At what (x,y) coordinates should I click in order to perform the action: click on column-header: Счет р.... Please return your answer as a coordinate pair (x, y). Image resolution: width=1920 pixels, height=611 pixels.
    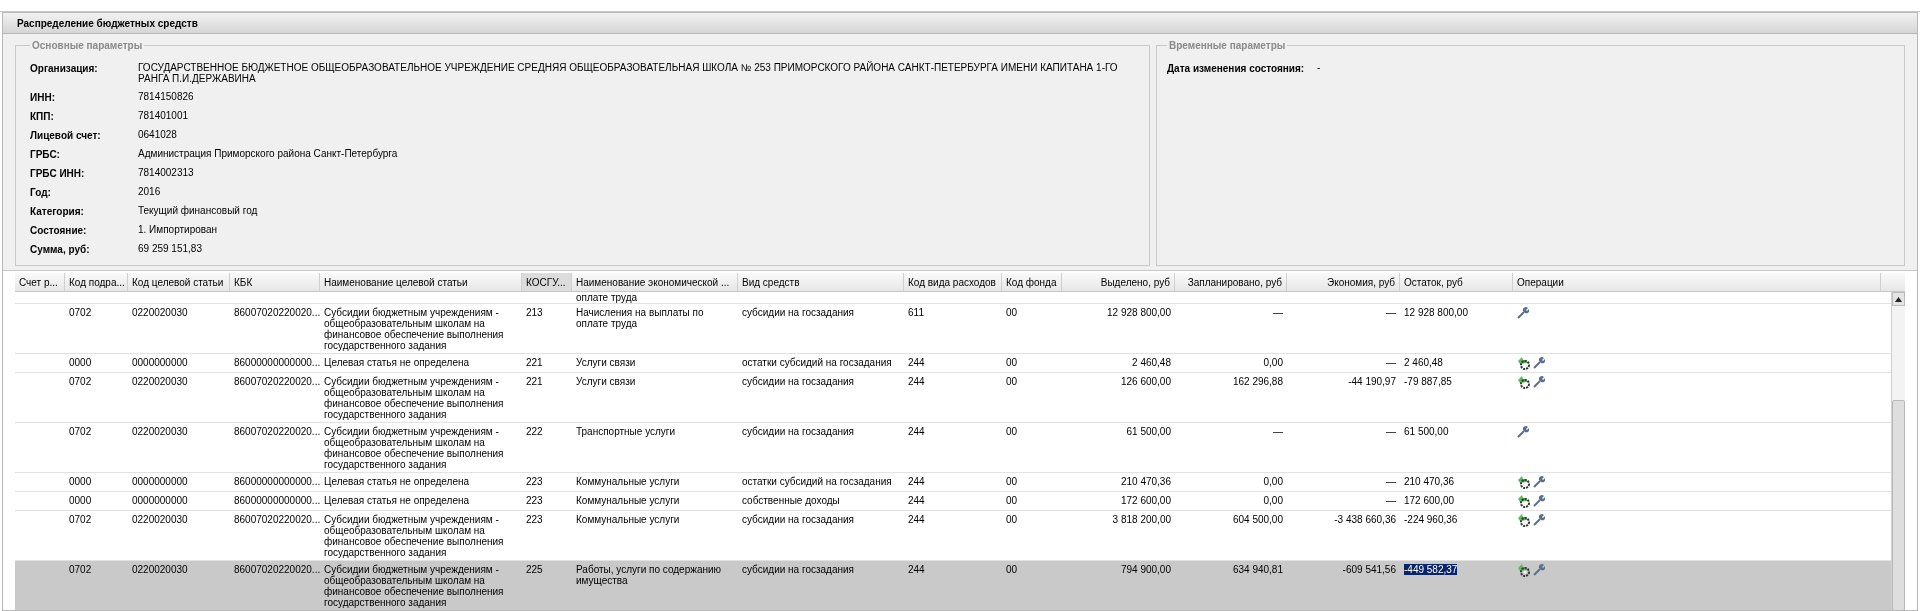
    Looking at the image, I should click on (40, 282).